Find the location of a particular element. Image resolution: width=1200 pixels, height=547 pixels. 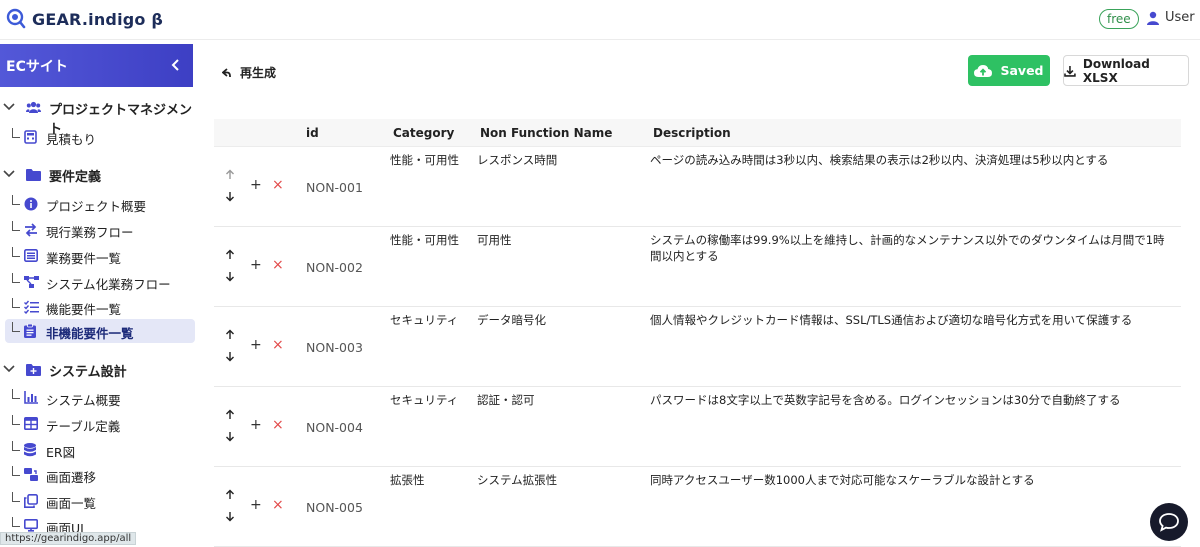

list-icon is located at coordinates (31, 255).